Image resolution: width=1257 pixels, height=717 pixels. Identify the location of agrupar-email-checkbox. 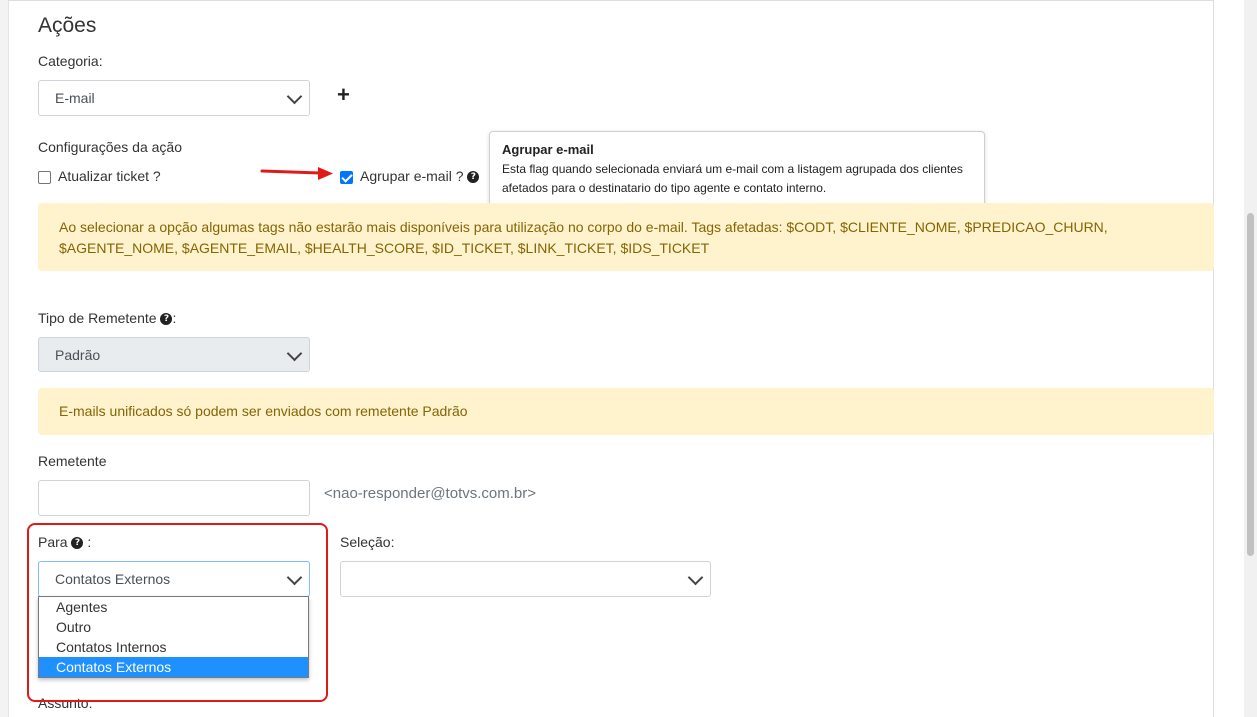
(346, 177).